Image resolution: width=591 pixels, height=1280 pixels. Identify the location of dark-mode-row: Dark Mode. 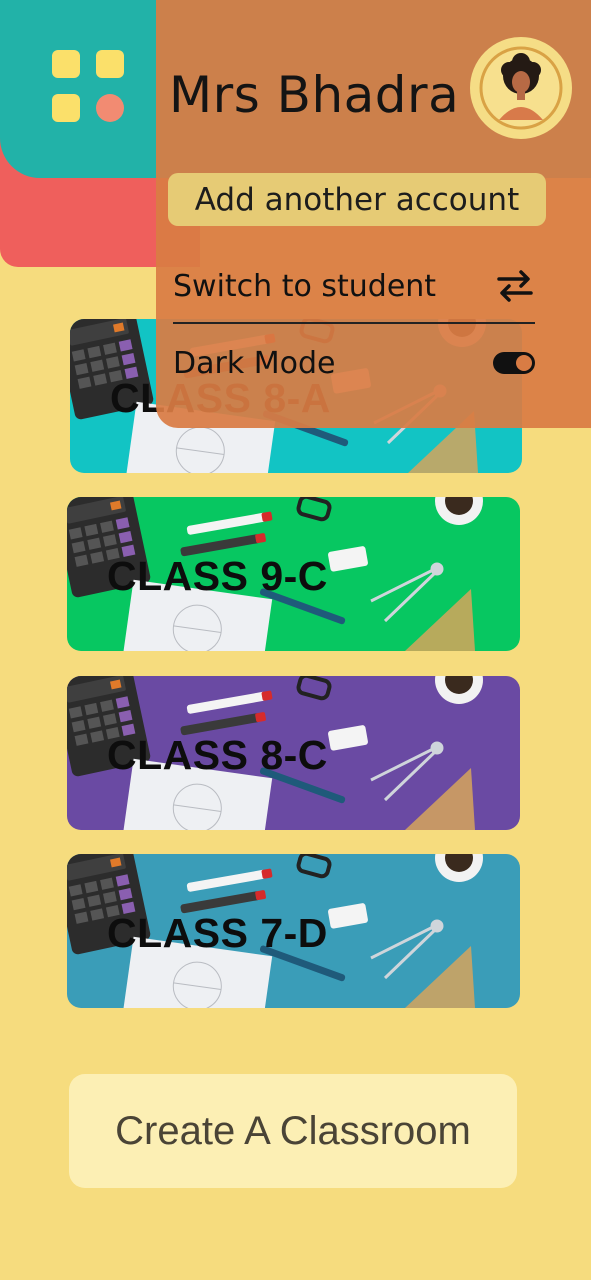
(354, 363).